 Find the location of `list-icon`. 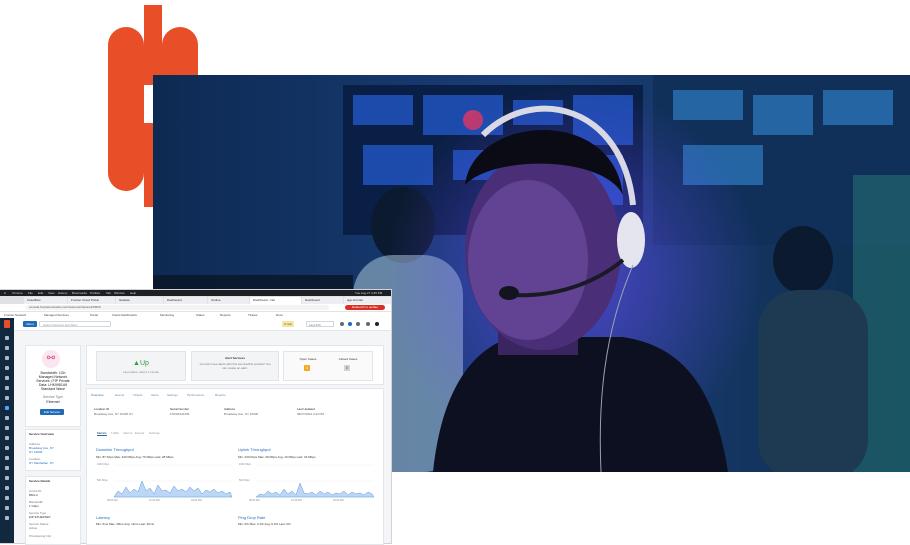

list-icon is located at coordinates (7, 438).